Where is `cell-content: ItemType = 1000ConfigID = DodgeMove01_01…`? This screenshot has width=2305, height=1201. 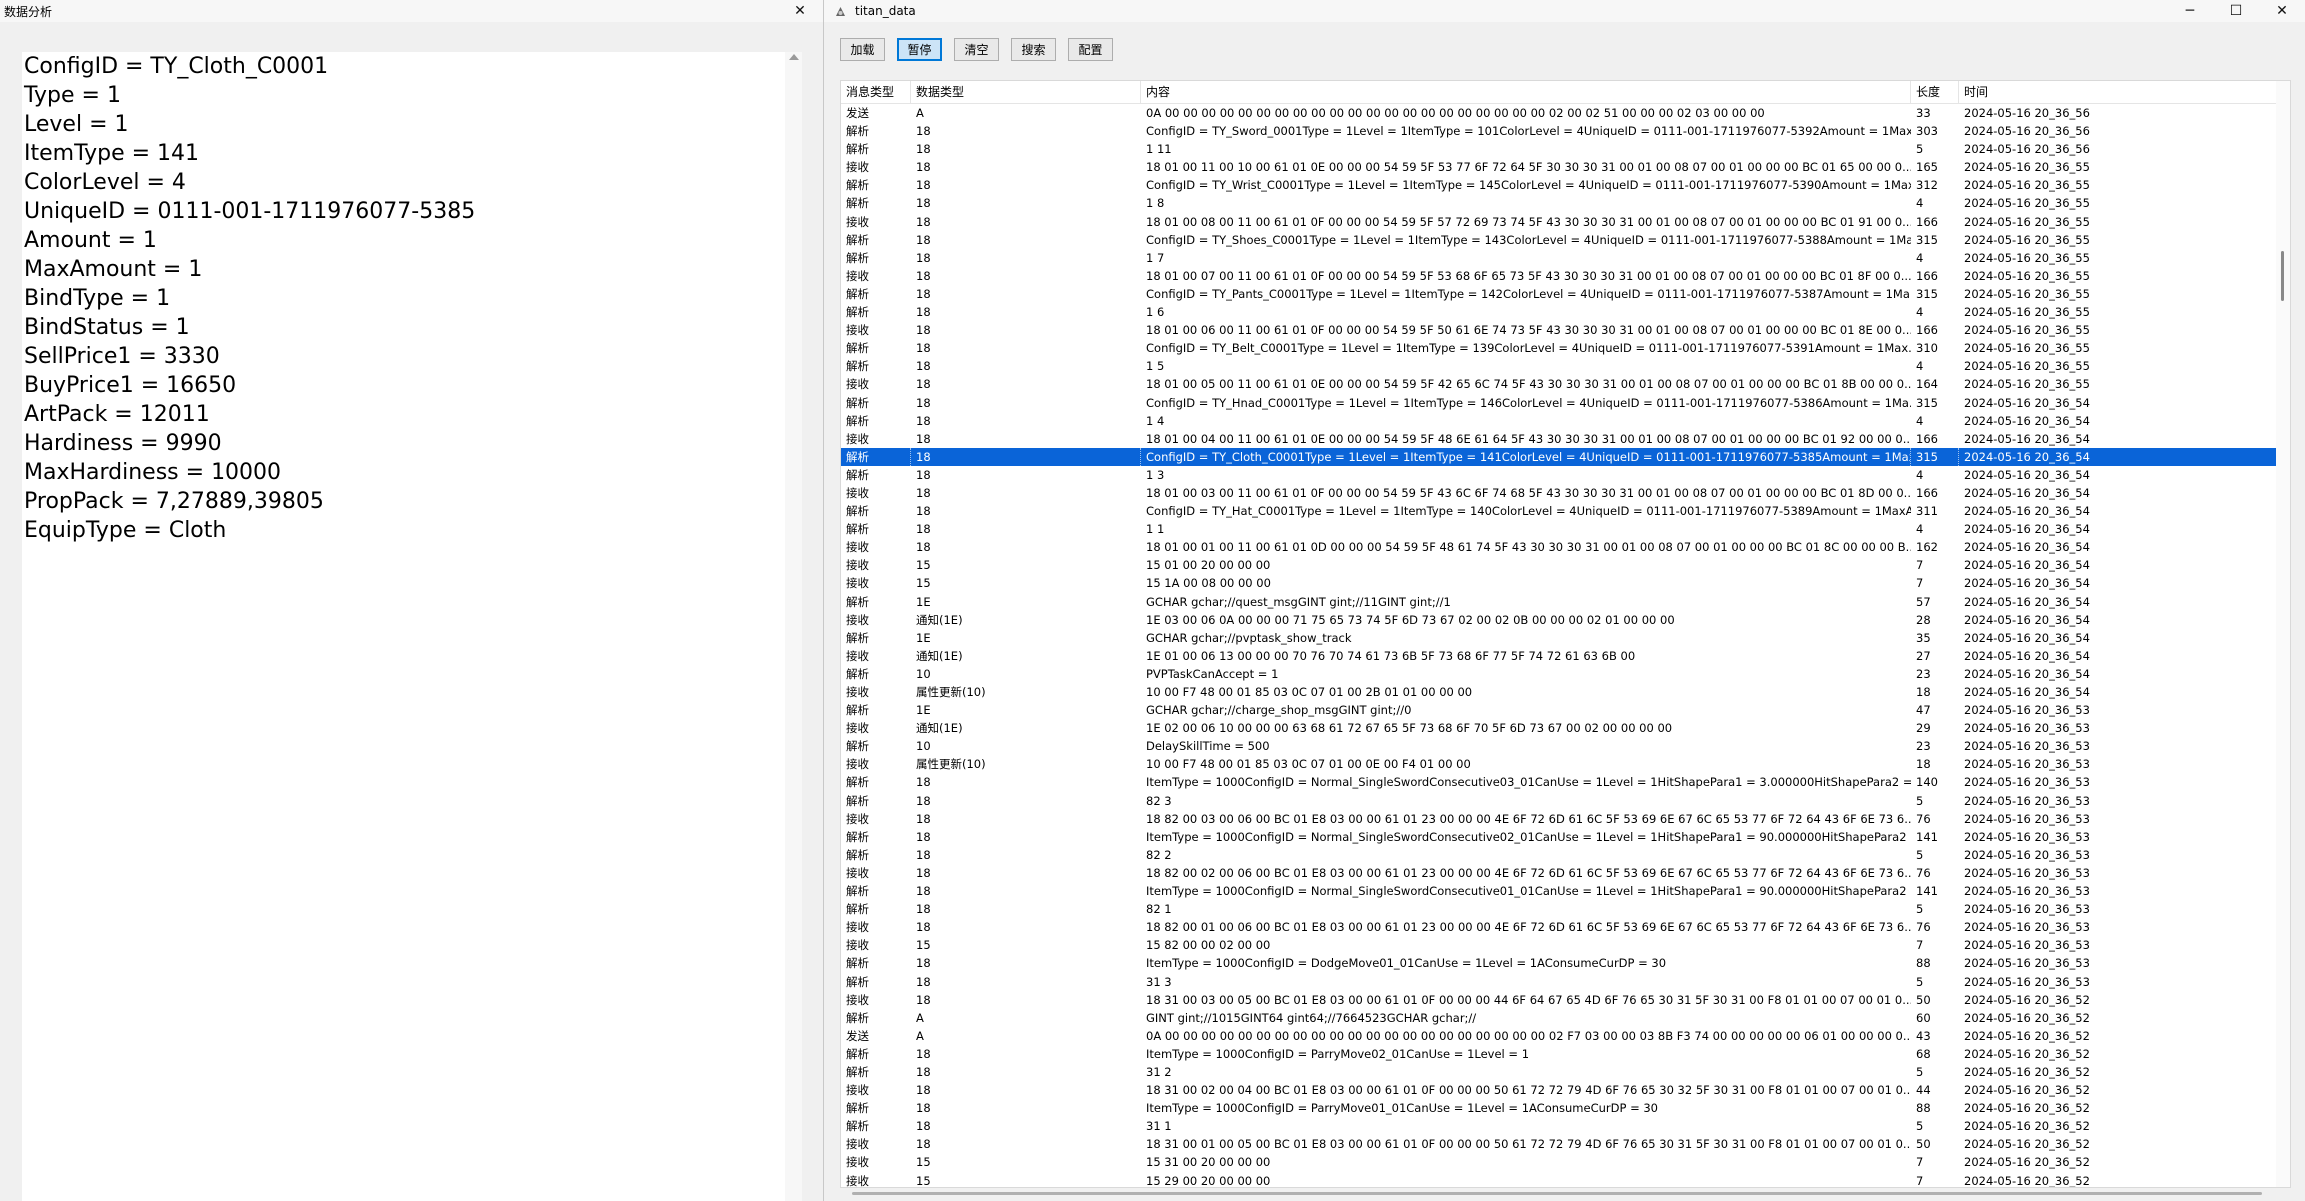
cell-content: ItemType = 1000ConfigID = DodgeMove01_01… is located at coordinates (1406, 963).